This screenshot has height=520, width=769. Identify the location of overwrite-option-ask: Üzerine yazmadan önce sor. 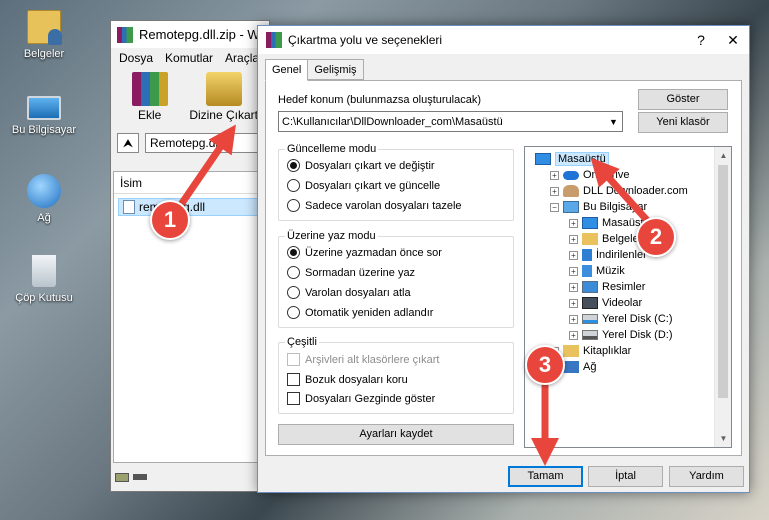
(364, 252).